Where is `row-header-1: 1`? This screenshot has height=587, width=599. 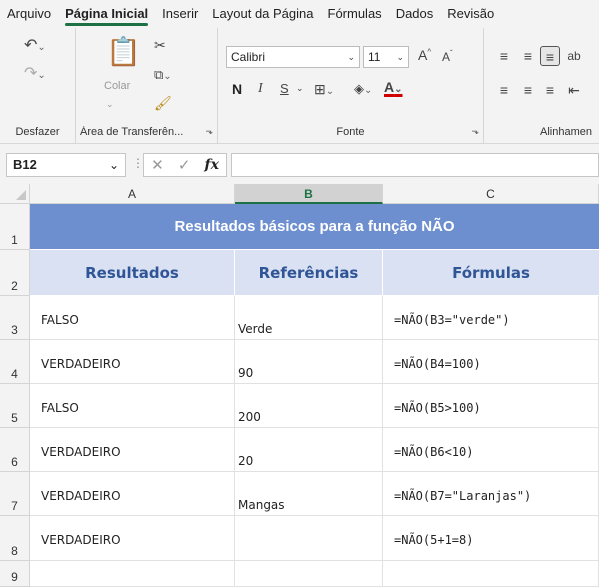 row-header-1: 1 is located at coordinates (15, 227).